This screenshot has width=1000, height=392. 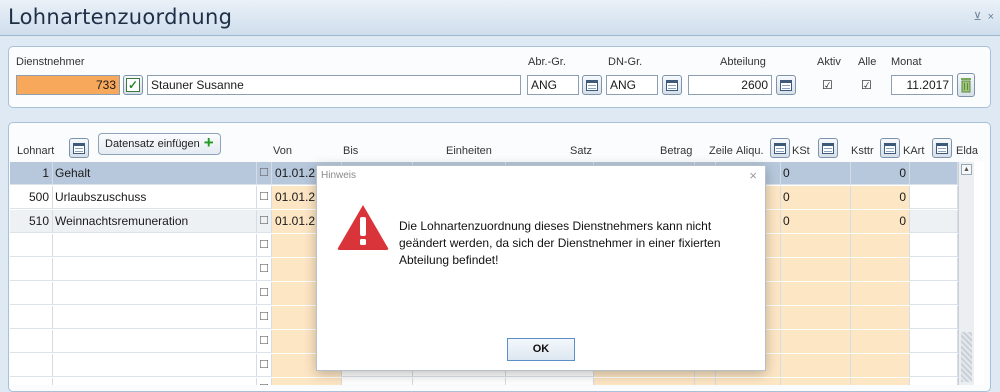 I want to click on lohnart-lookup-button, so click(x=79, y=148).